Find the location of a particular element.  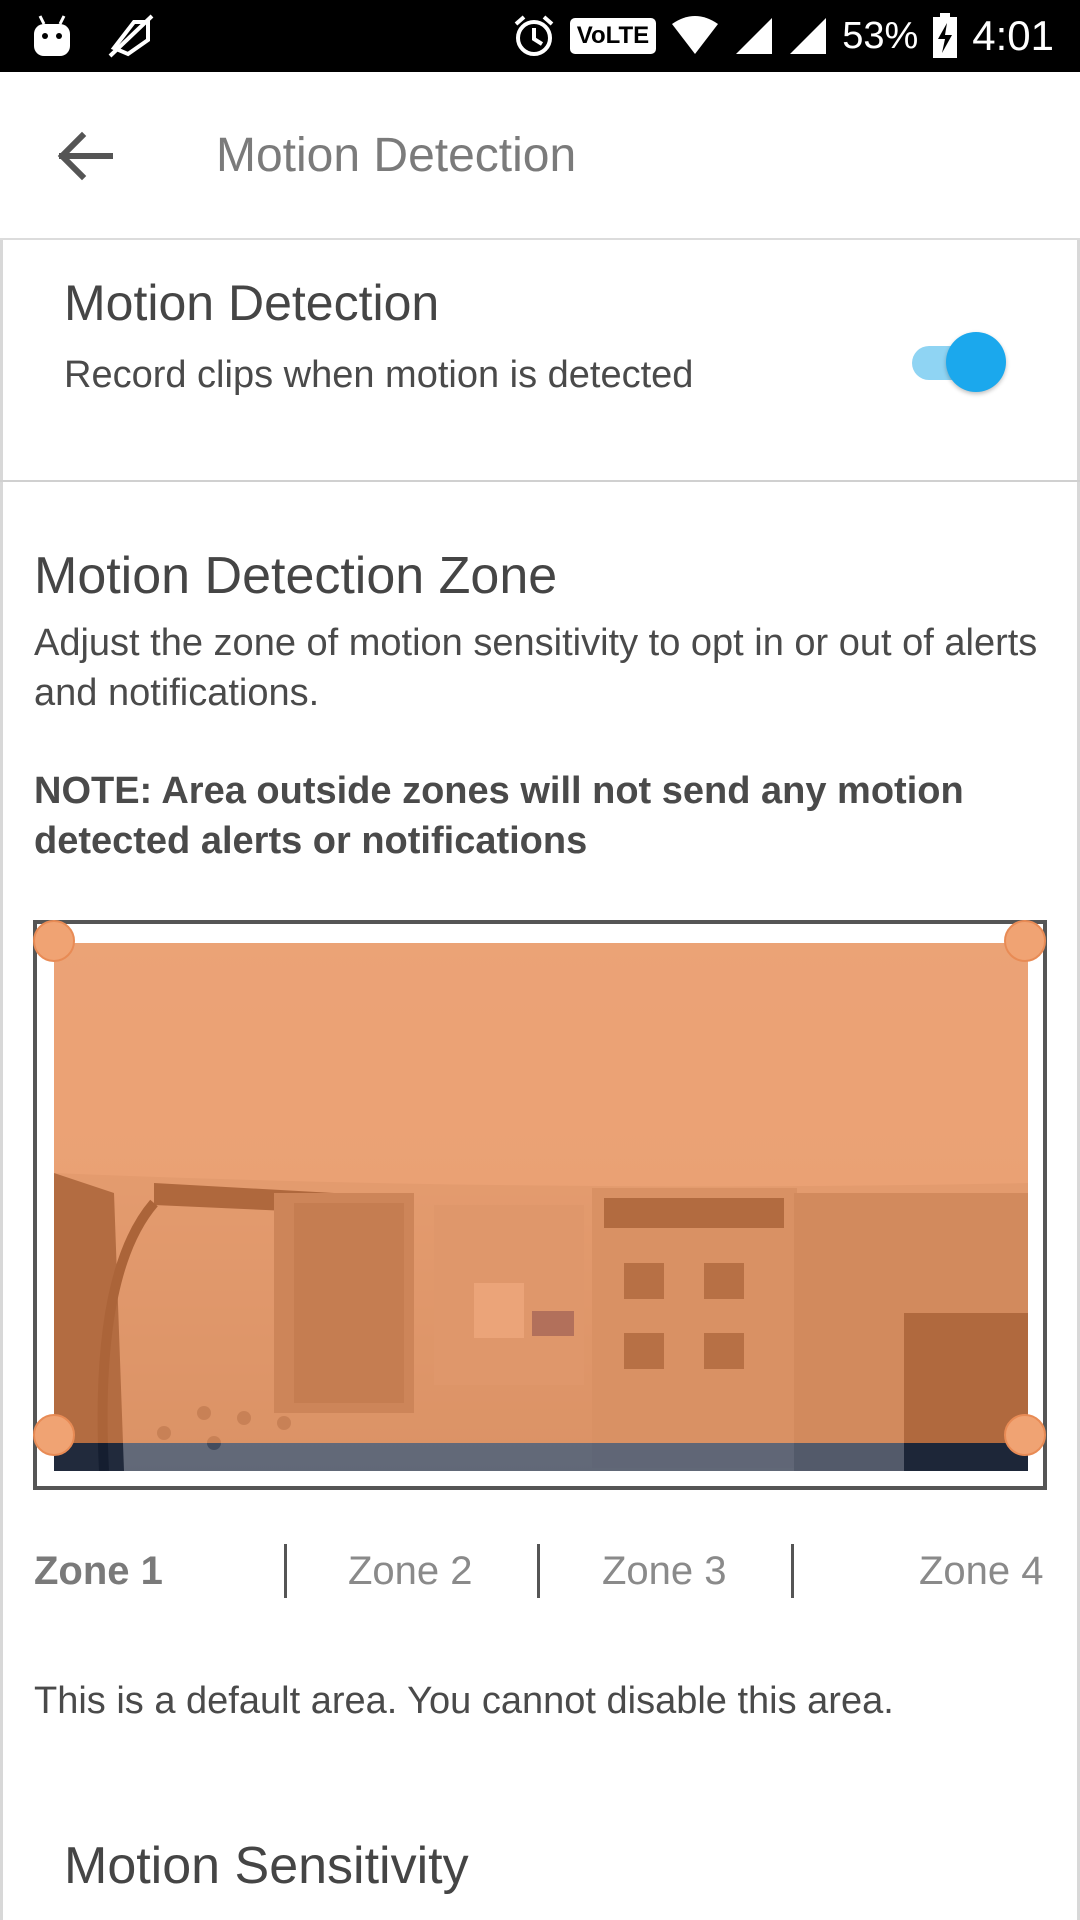

battery-charging-icon is located at coordinates (945, 35).